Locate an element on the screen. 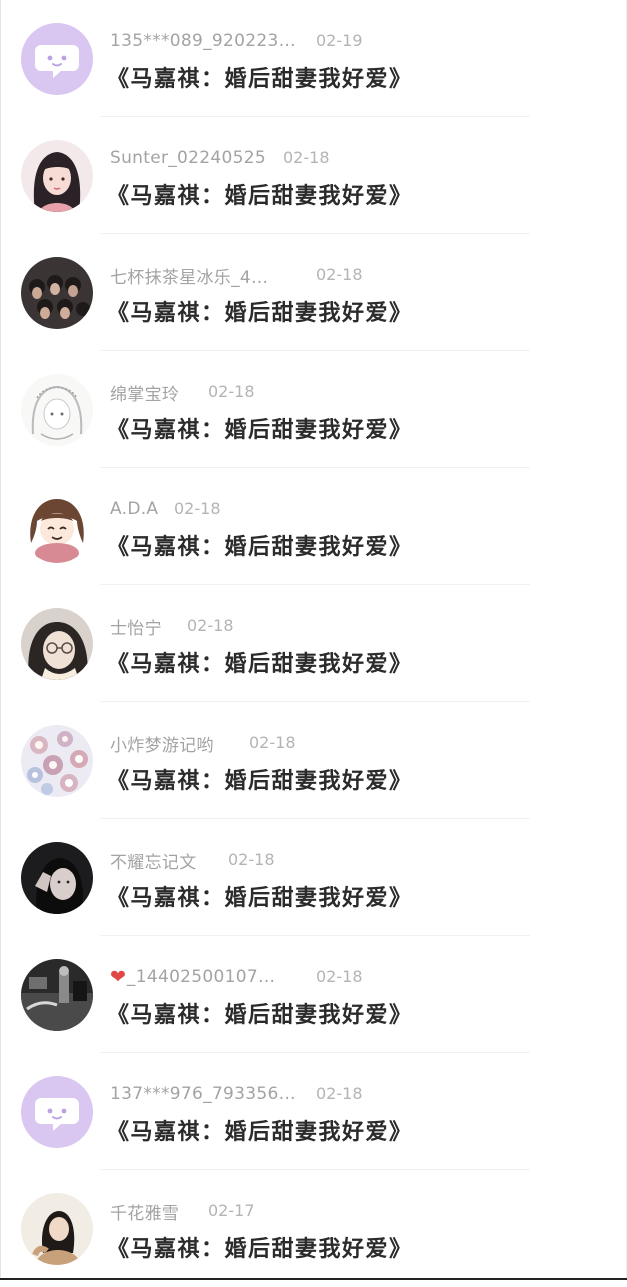 This screenshot has width=627, height=1287. cartoon-girl-avatar is located at coordinates (57, 527).